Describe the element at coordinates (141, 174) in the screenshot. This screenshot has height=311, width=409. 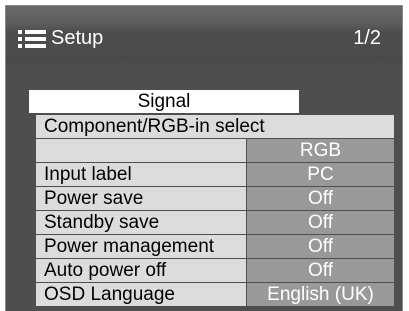
I see `input-label-label: Input label` at that location.